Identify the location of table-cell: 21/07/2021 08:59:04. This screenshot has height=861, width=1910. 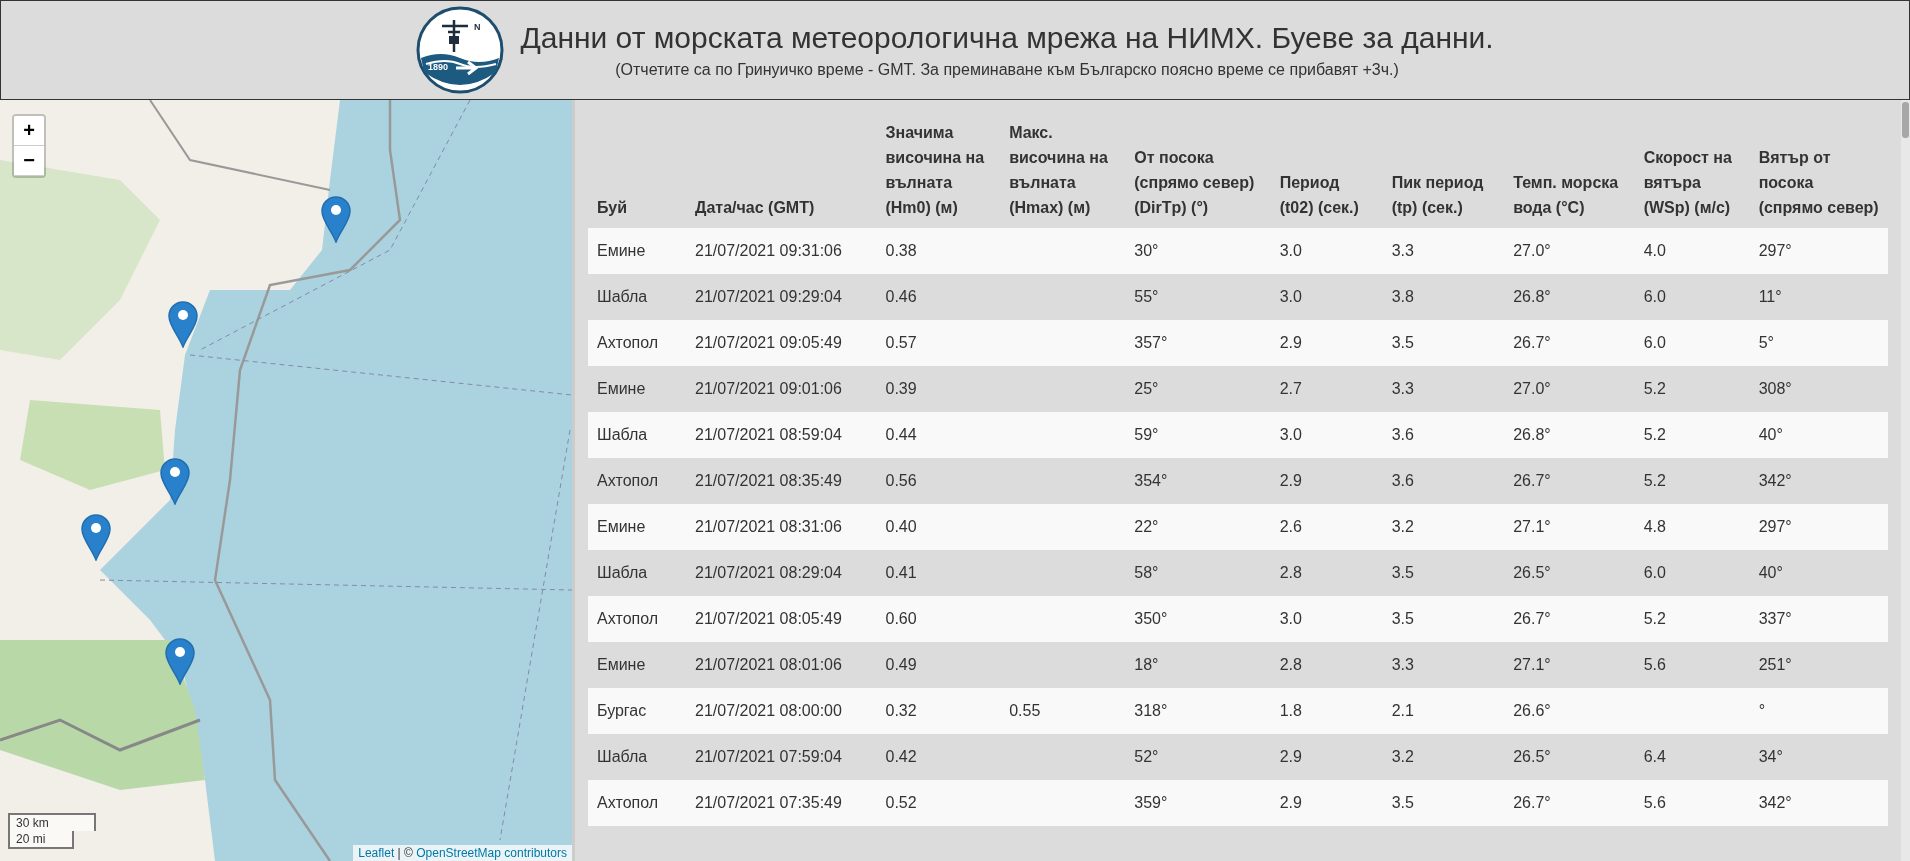
(781, 435).